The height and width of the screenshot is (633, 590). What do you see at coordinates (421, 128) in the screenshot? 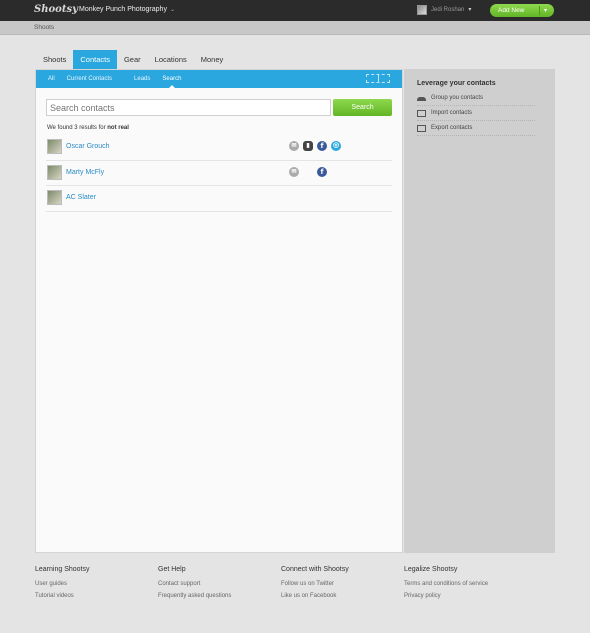
I see `export-icon` at bounding box center [421, 128].